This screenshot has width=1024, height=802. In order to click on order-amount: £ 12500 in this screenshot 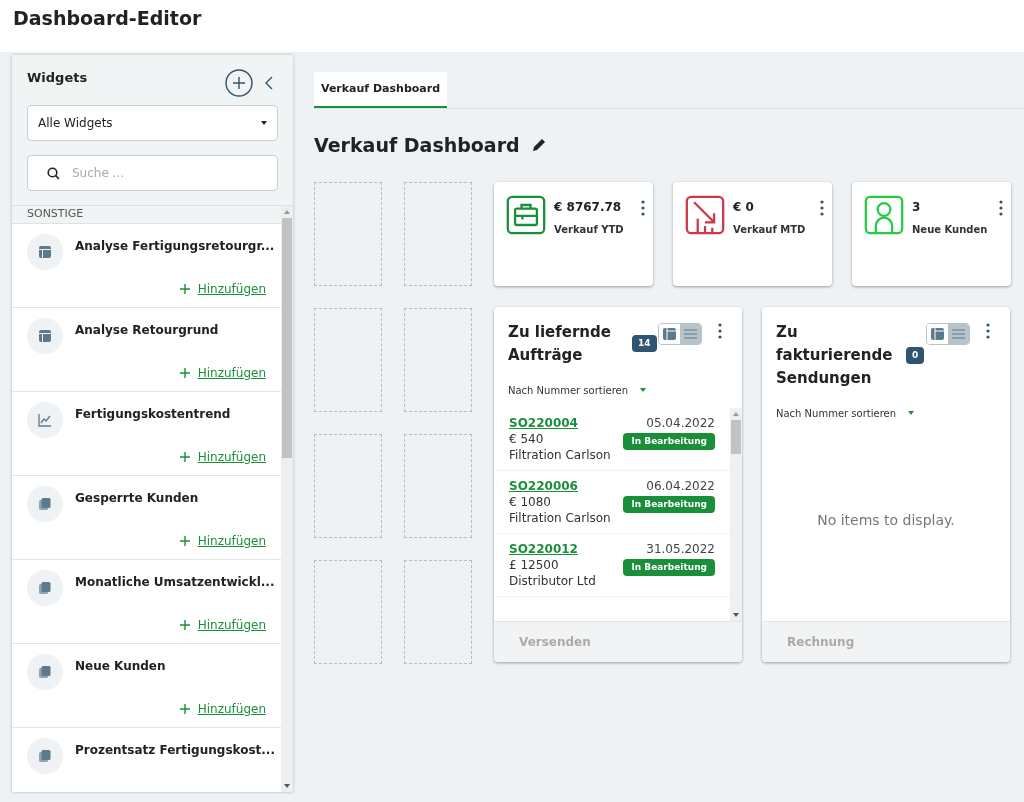, I will do `click(534, 564)`.